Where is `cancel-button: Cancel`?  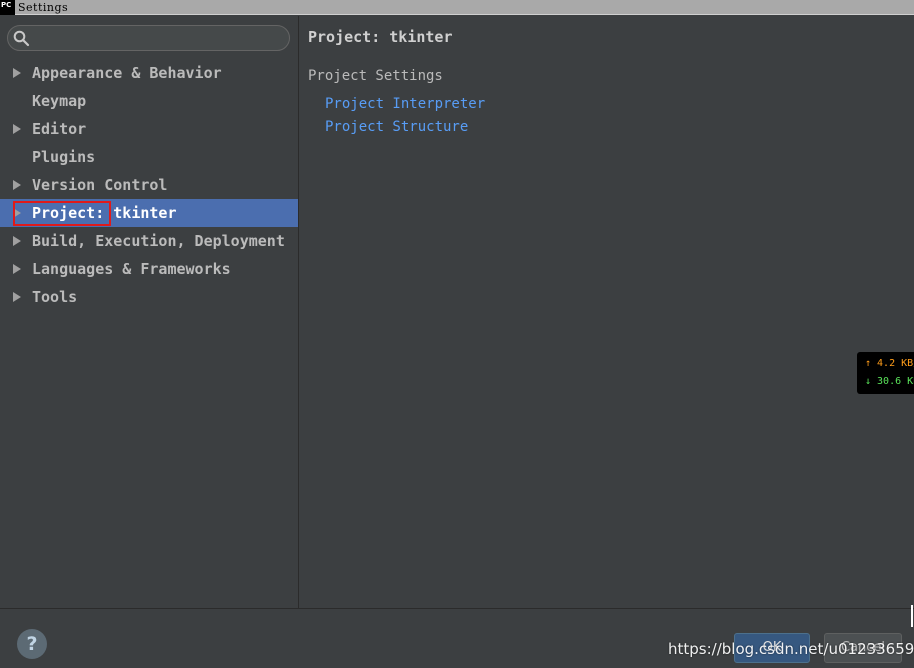
cancel-button: Cancel is located at coordinates (863, 648).